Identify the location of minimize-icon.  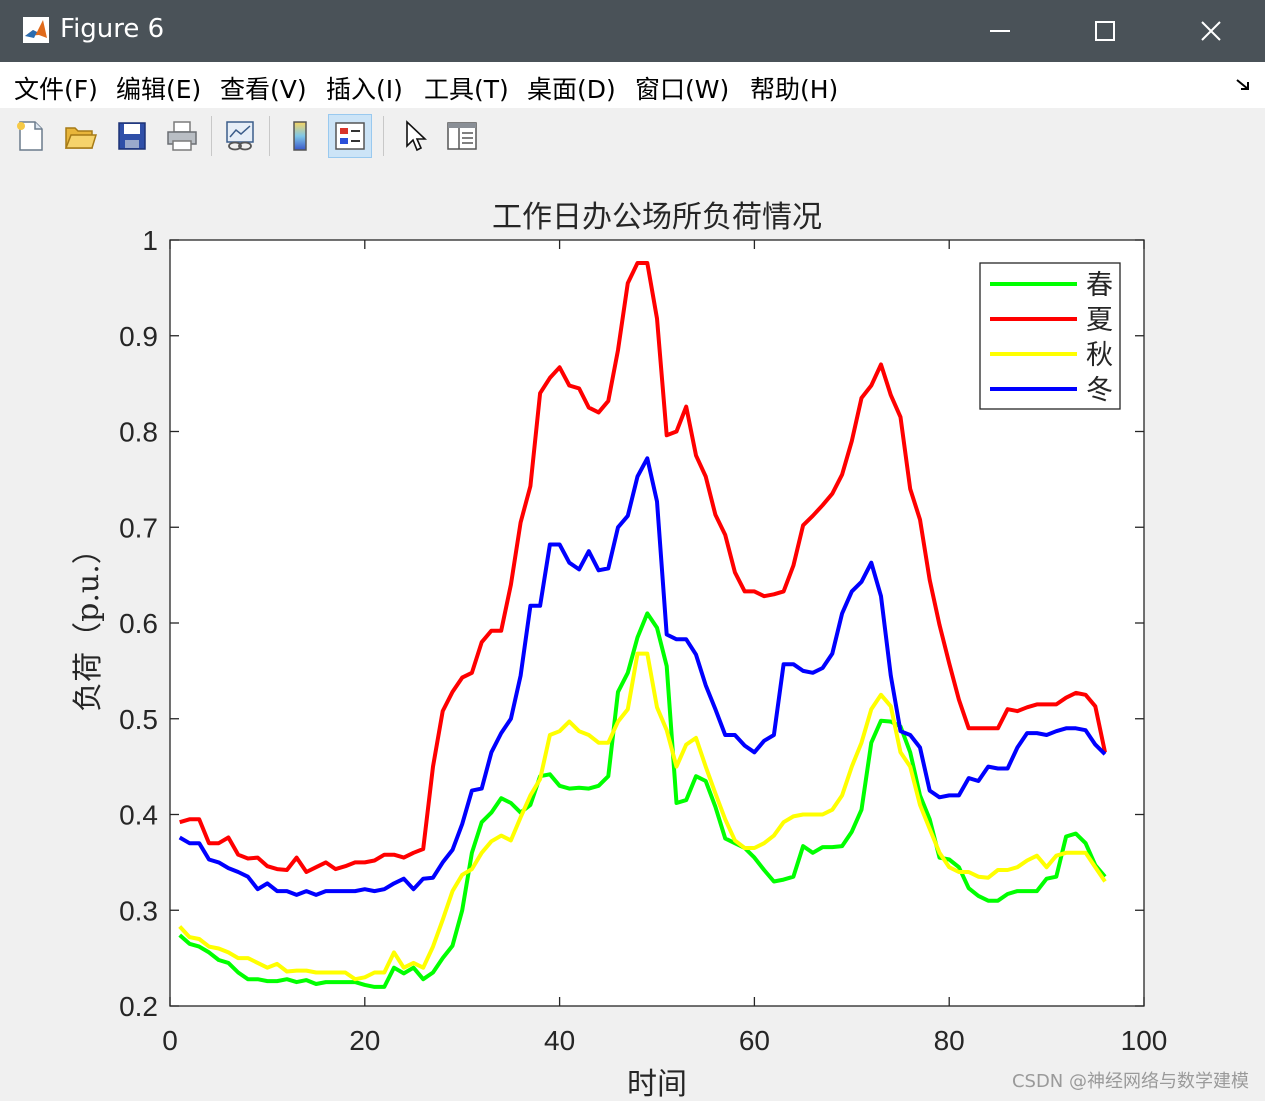
(1000, 31).